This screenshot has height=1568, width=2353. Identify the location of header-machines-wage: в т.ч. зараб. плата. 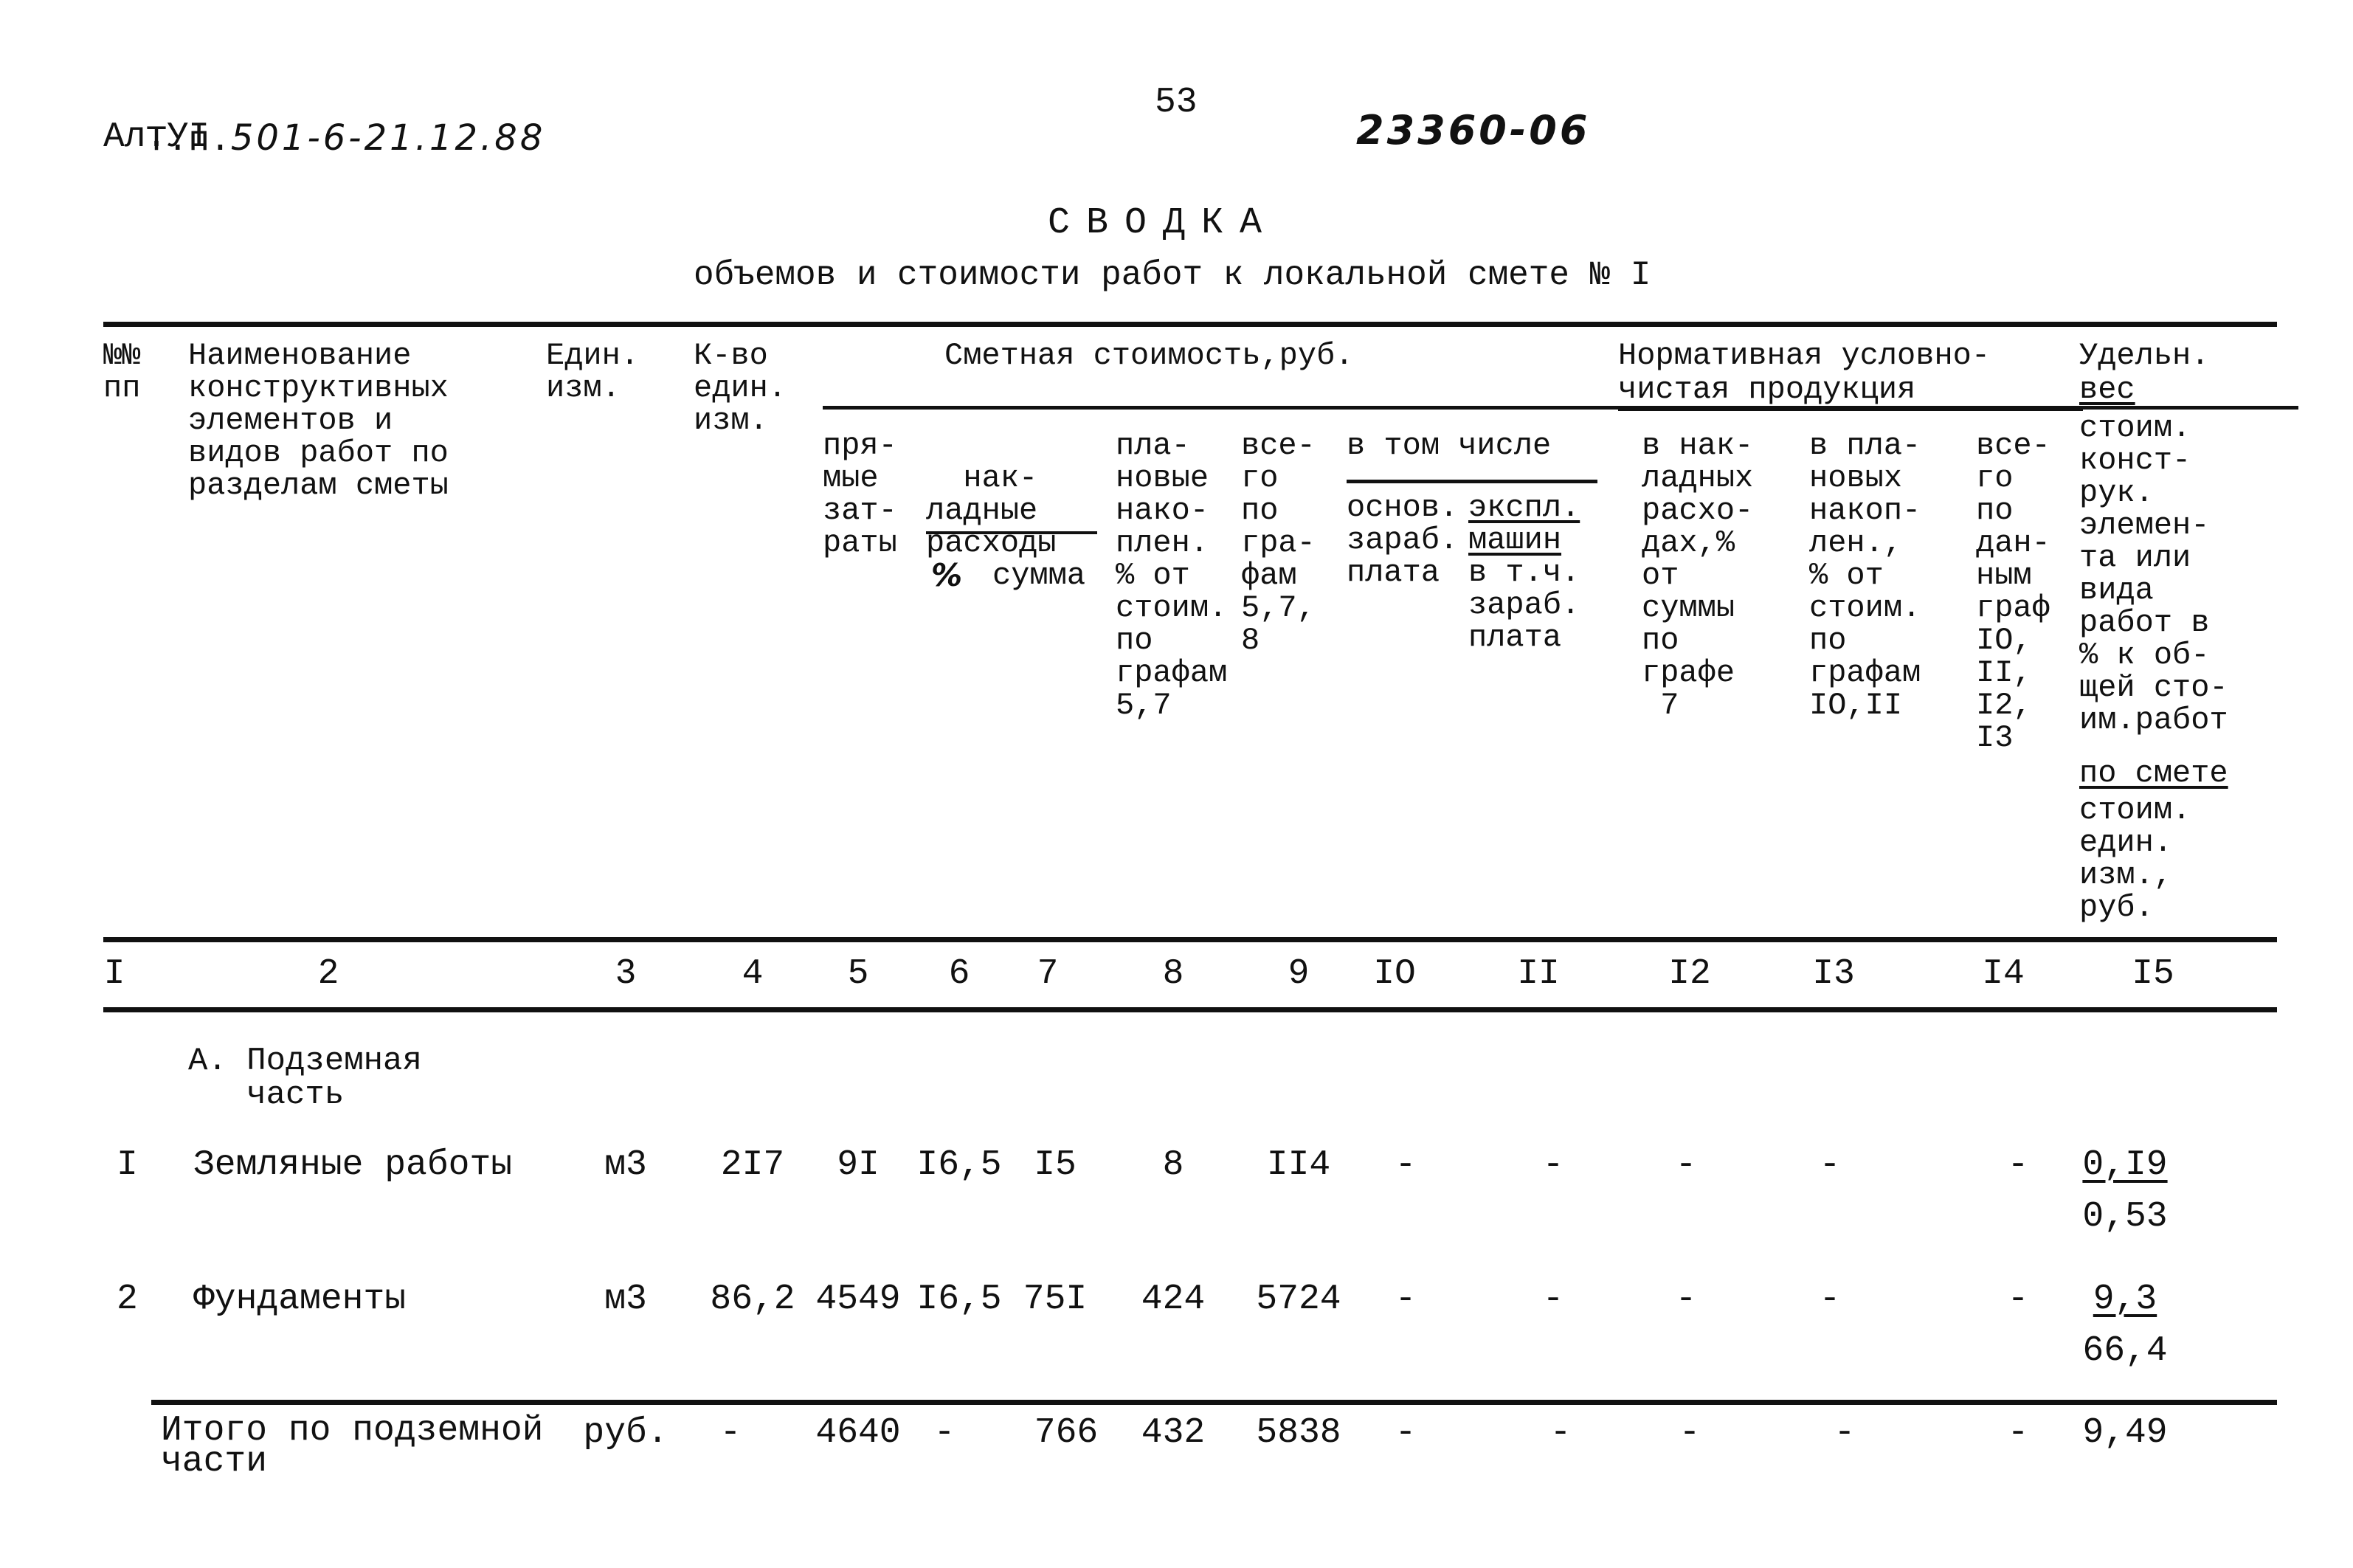
(1524, 605).